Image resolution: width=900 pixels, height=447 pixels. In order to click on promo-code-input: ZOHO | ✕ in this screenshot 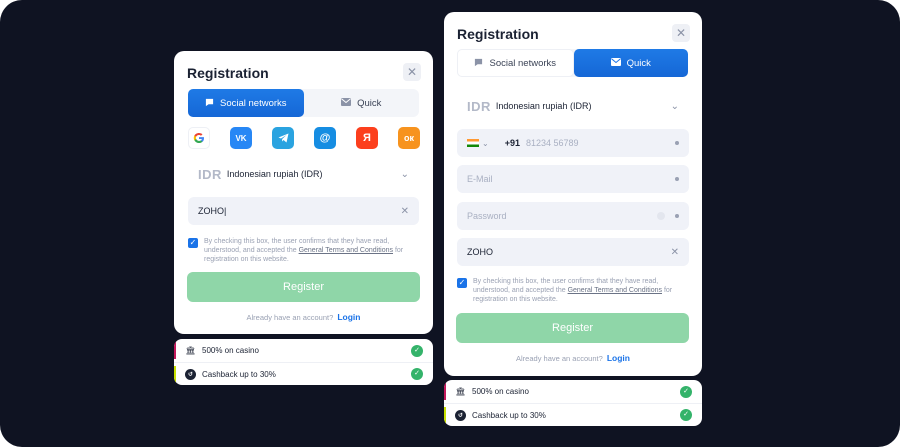, I will do `click(303, 211)`.